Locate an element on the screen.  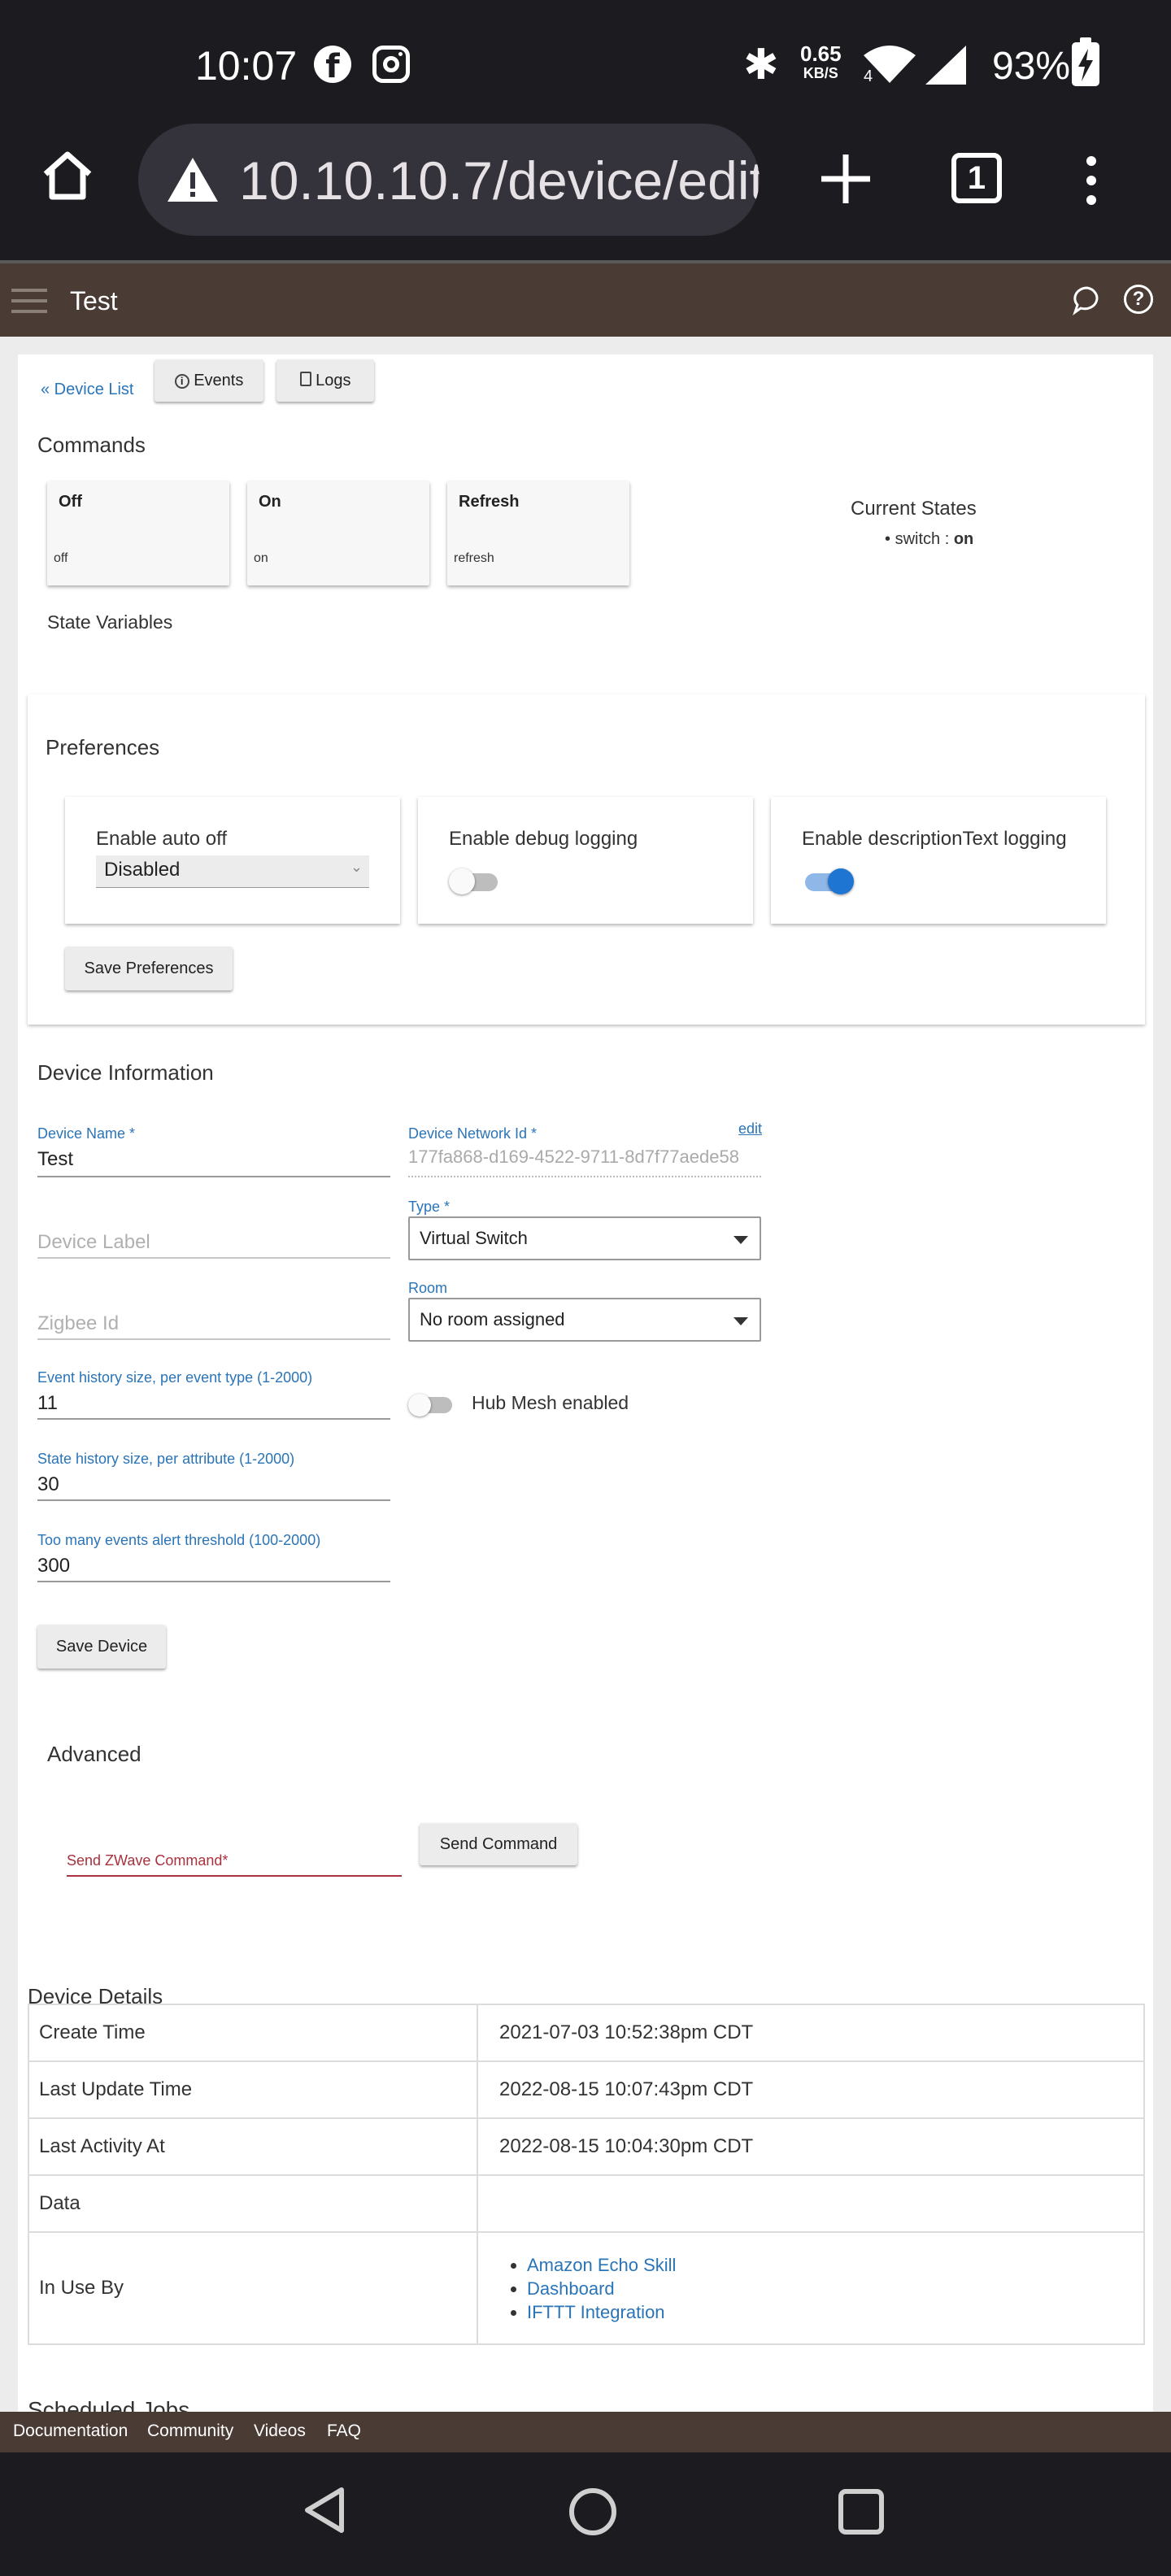
logs-button: Logs is located at coordinates (325, 381).